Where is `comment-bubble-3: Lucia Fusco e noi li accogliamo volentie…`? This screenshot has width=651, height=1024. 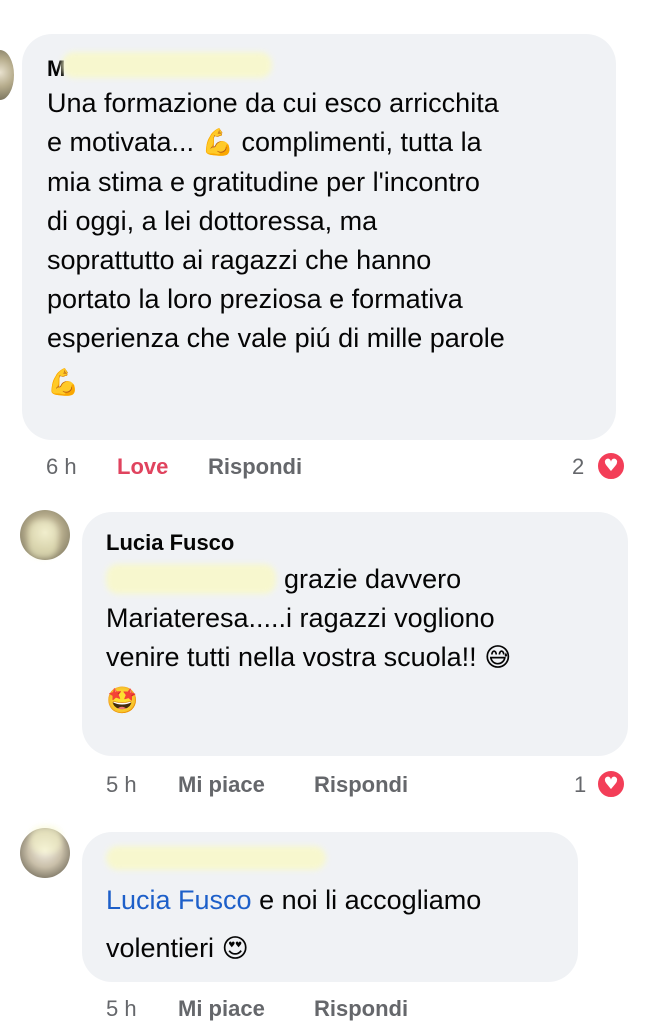
comment-bubble-3: Lucia Fusco e noi li accogliamo volentie… is located at coordinates (330, 907).